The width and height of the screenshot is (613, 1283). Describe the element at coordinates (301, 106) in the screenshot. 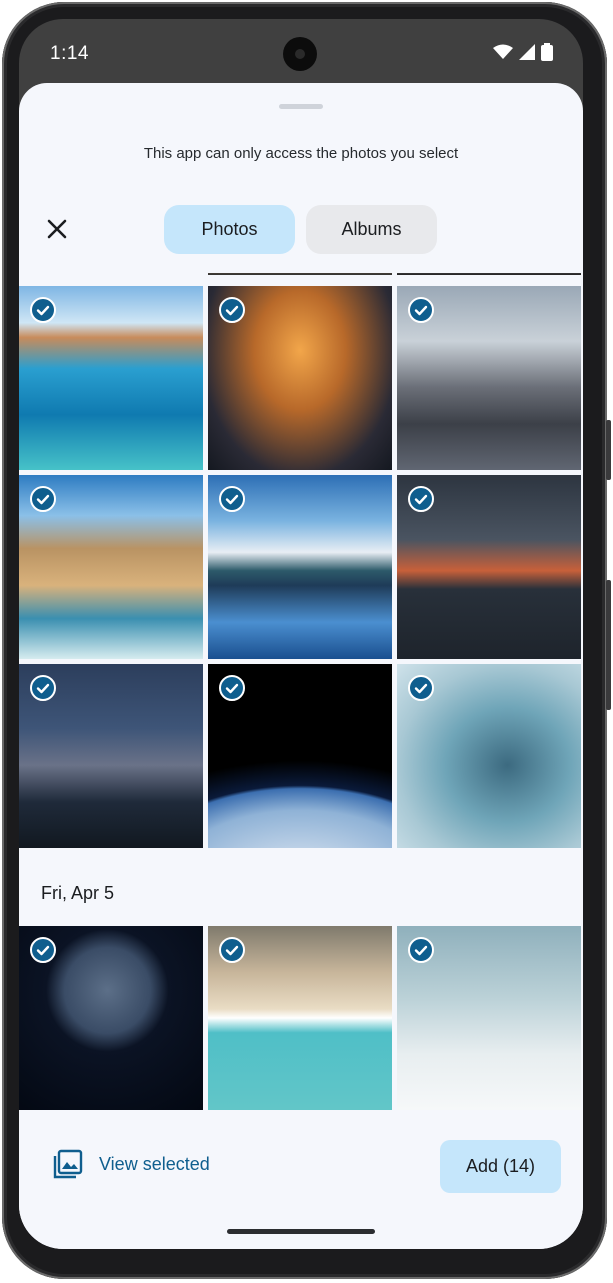

I see `drag-handle` at that location.